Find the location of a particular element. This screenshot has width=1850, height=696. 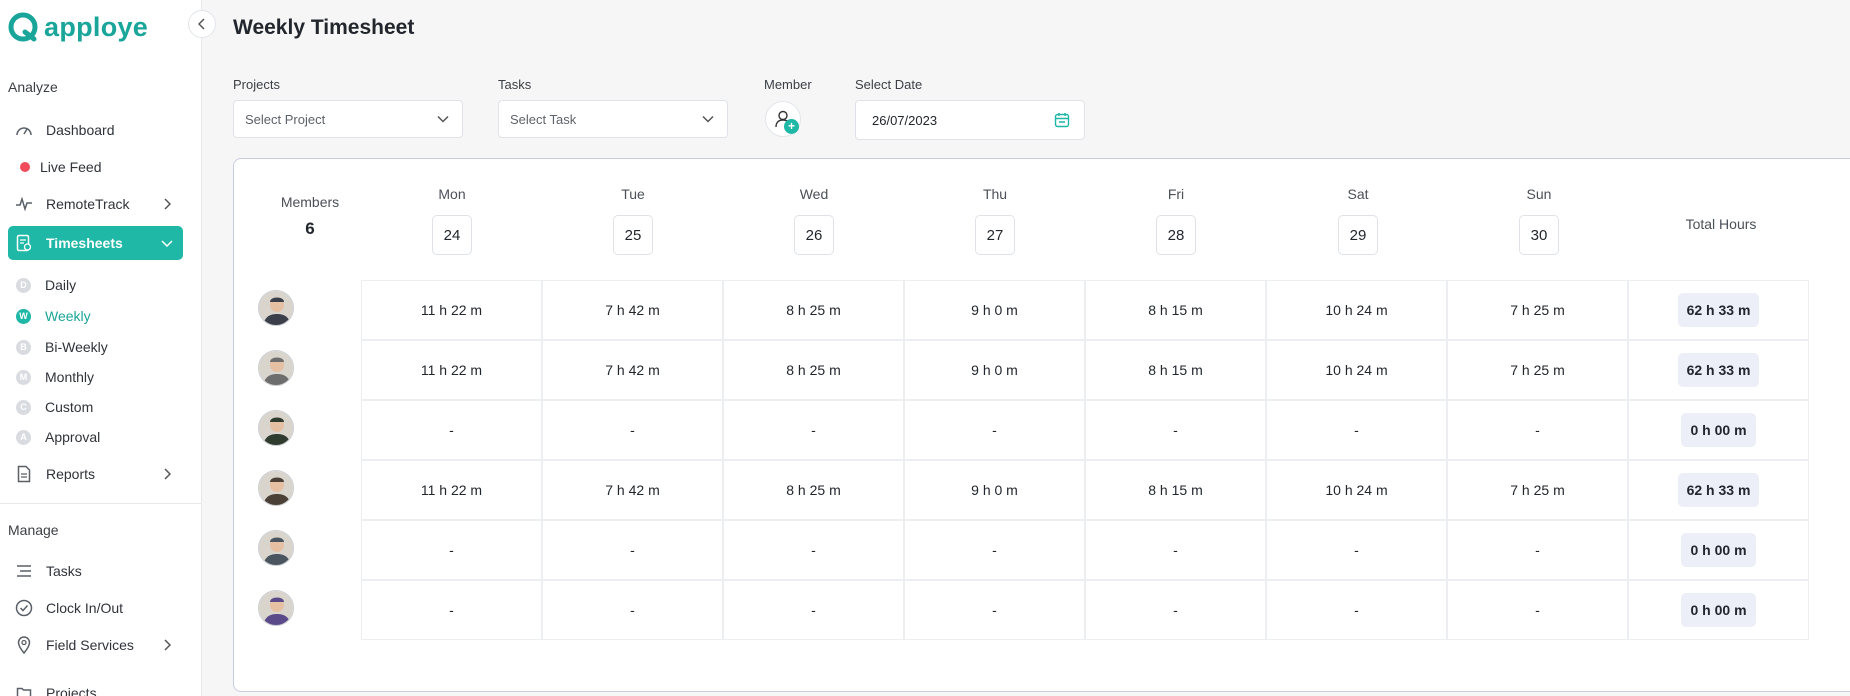

day-name: Sun is located at coordinates (1539, 194).